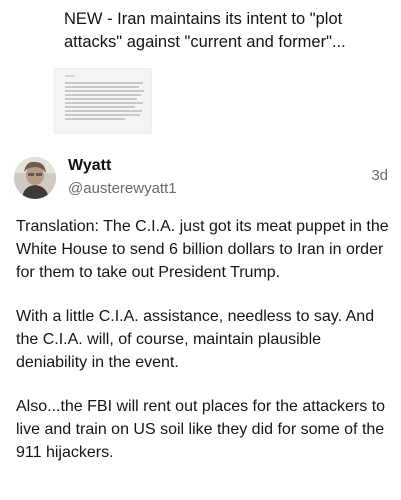 The width and height of the screenshot is (401, 500). I want to click on thumbnail-heading-mark, so click(70, 76).